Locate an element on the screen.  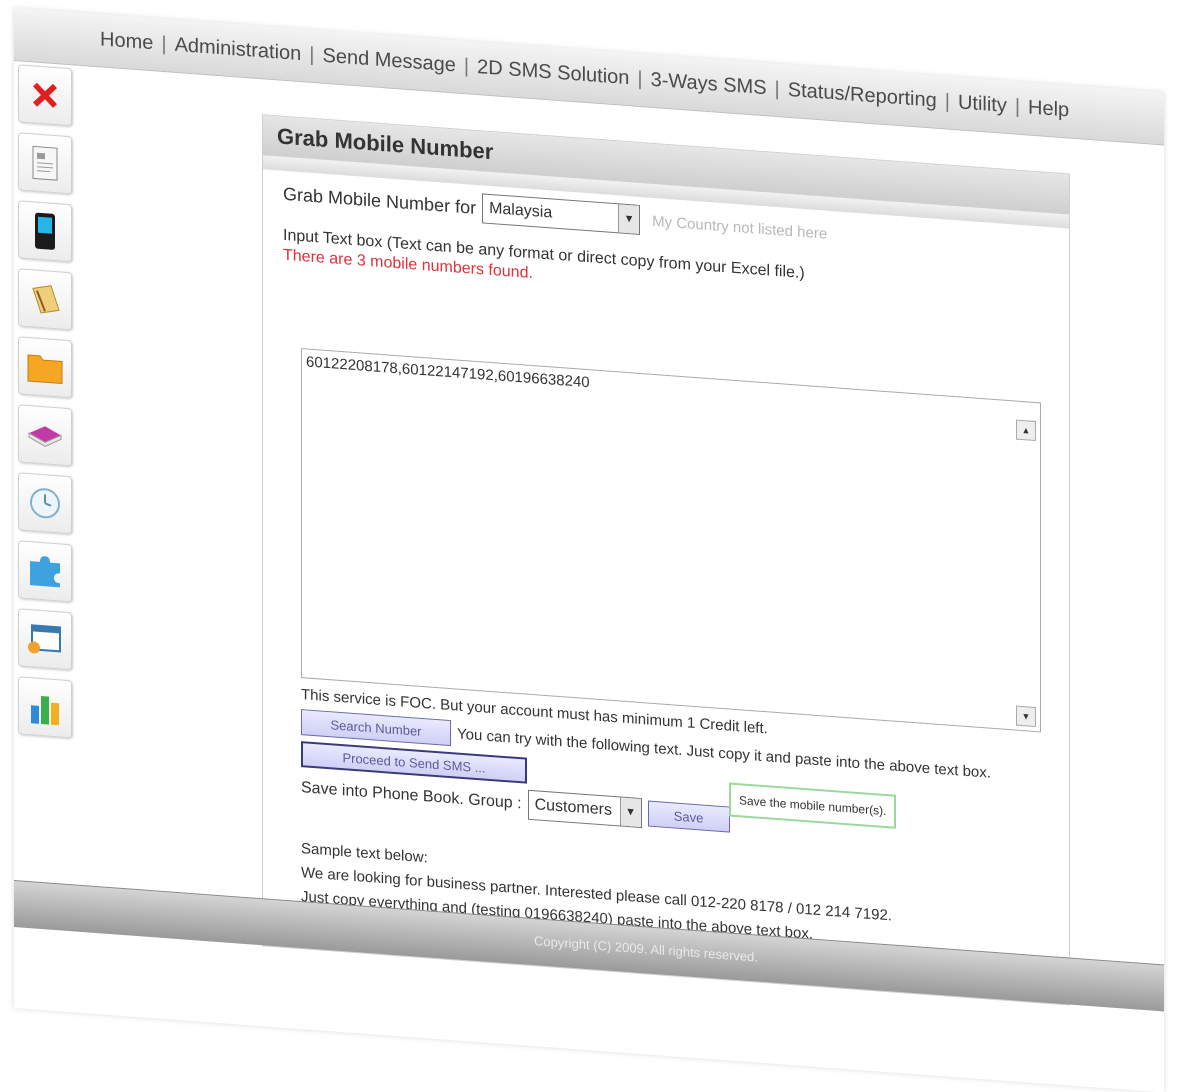
sidebar-folder-button is located at coordinates (45, 367).